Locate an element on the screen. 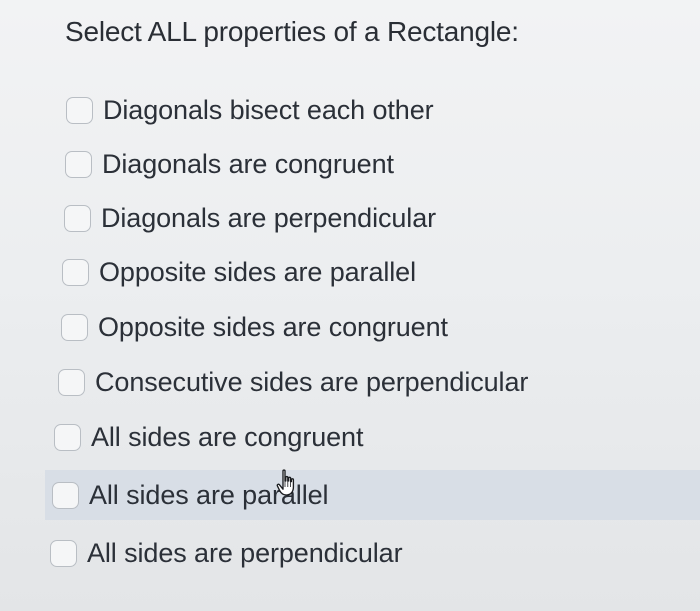 This screenshot has width=700, height=611. option-label: Diagonals are congruent is located at coordinates (248, 163).